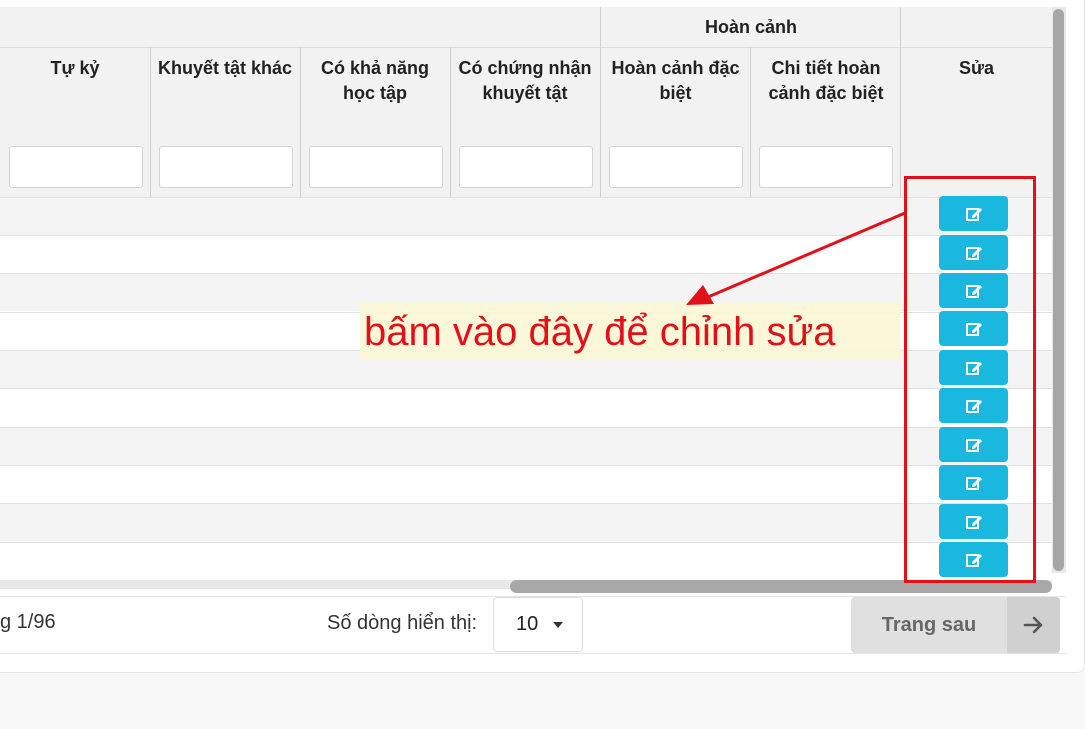  What do you see at coordinates (375, 96) in the screenshot?
I see `column-header-co-kha-nang-hoc-tap: Có khả năng học tập` at bounding box center [375, 96].